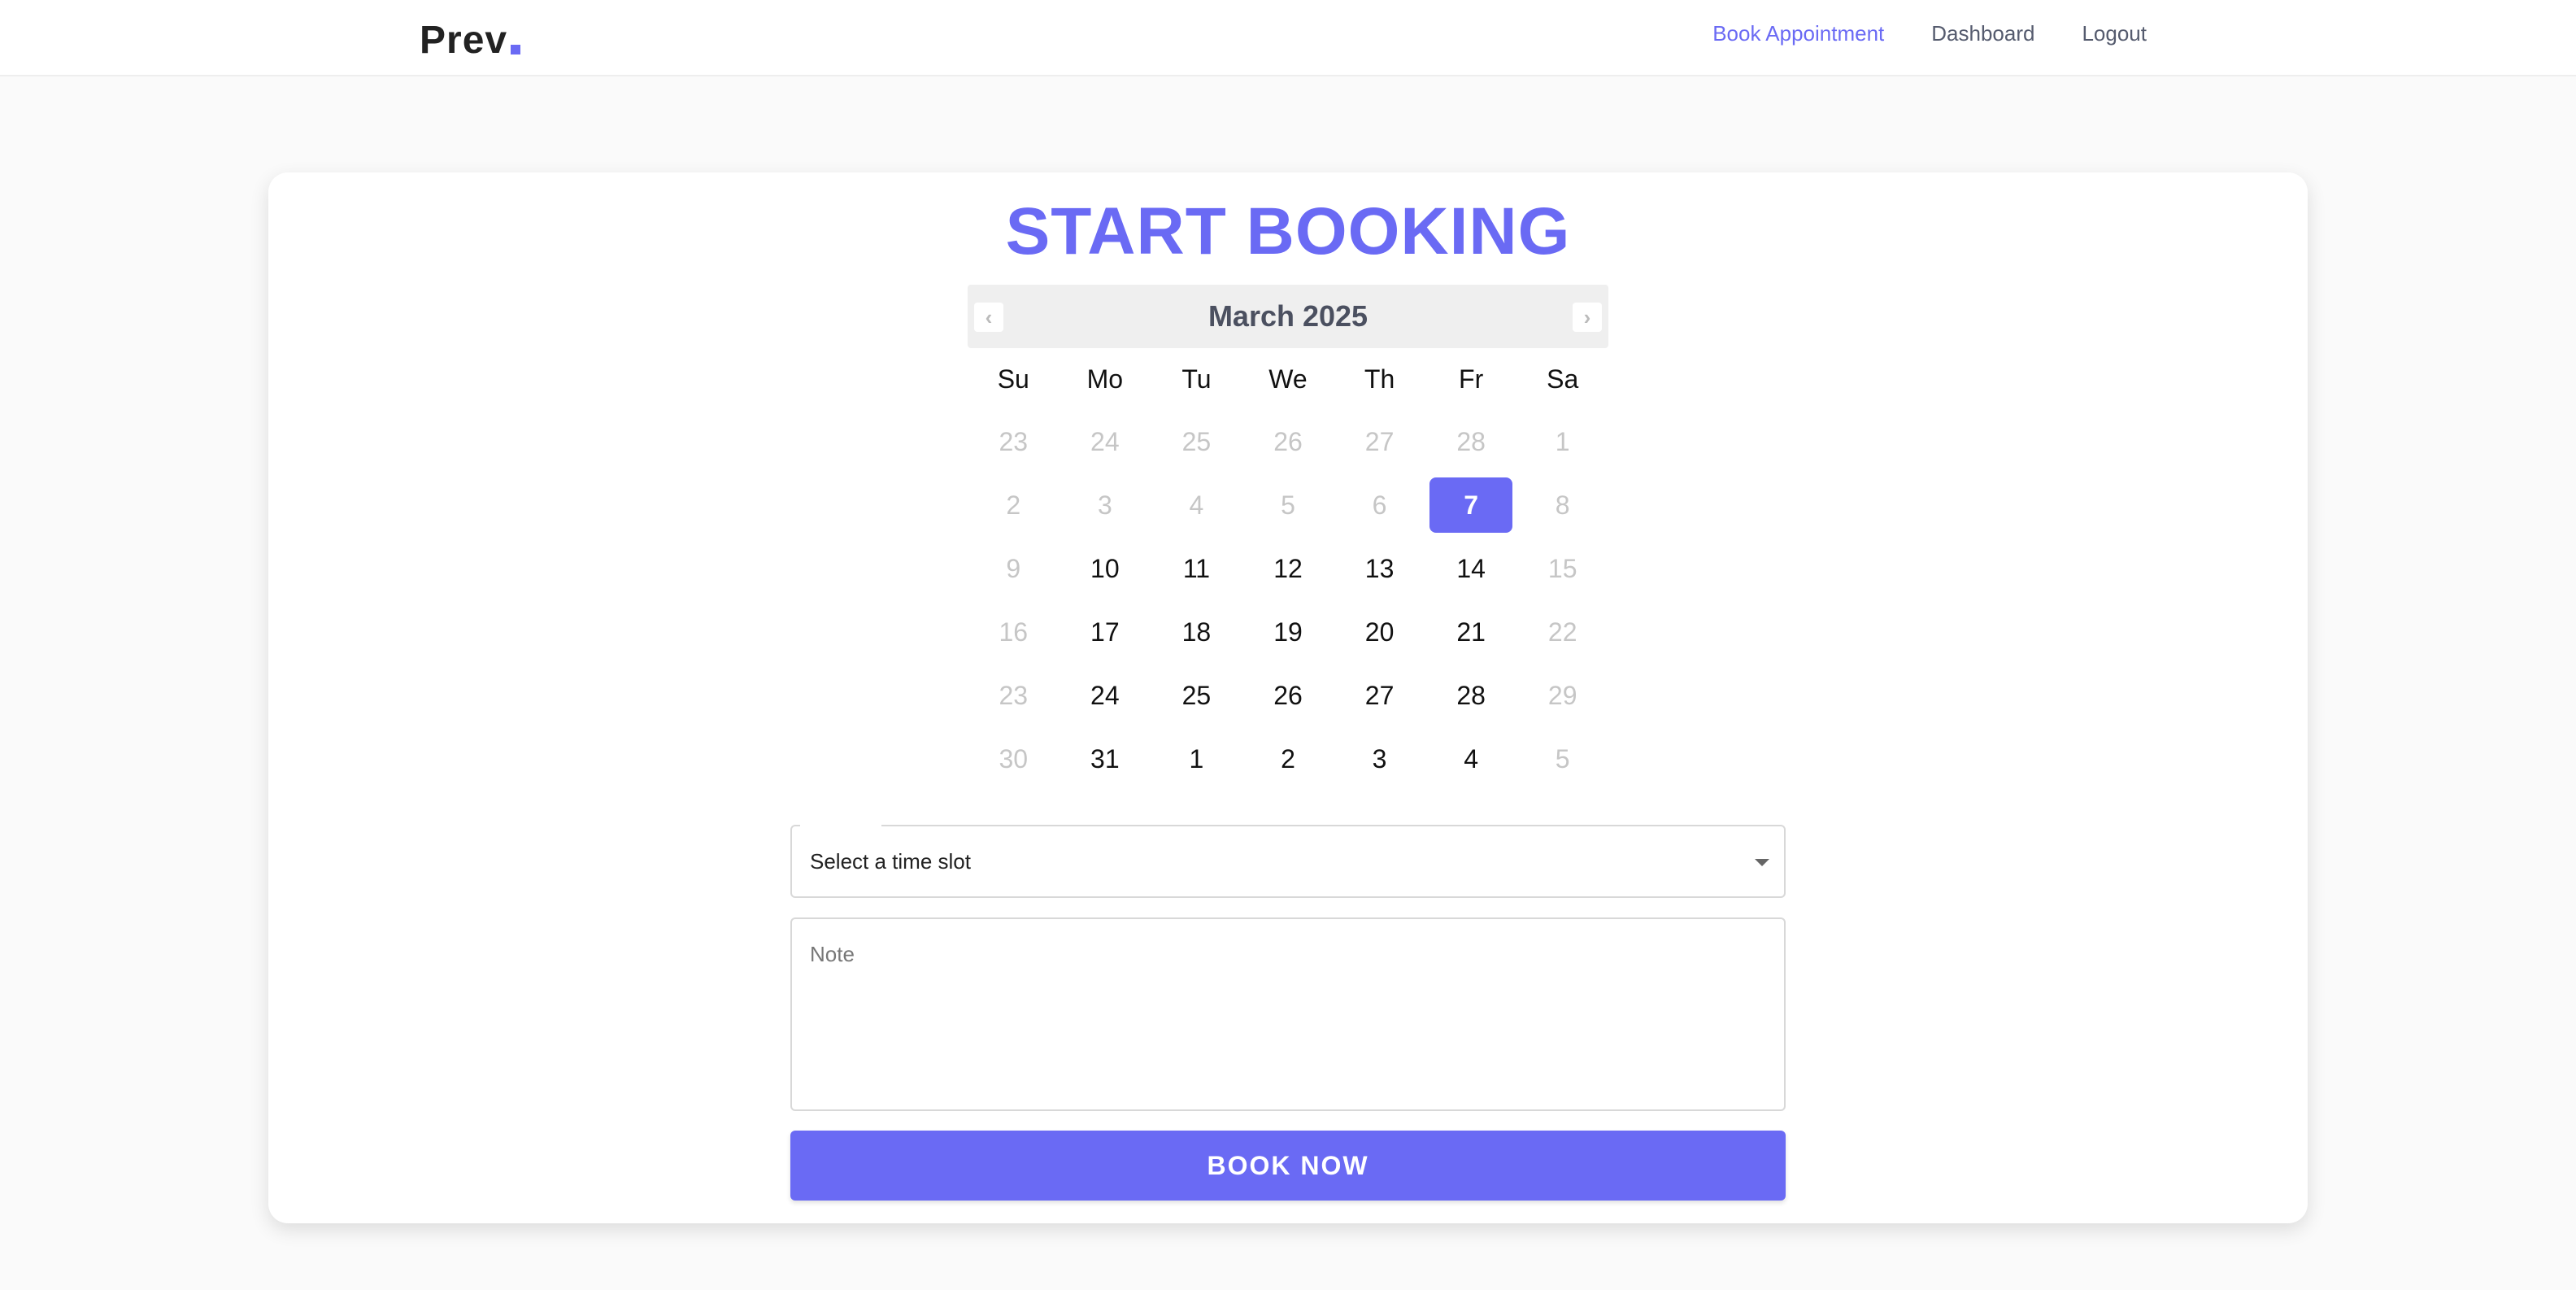  I want to click on calendar-day-number: 18, so click(1196, 632).